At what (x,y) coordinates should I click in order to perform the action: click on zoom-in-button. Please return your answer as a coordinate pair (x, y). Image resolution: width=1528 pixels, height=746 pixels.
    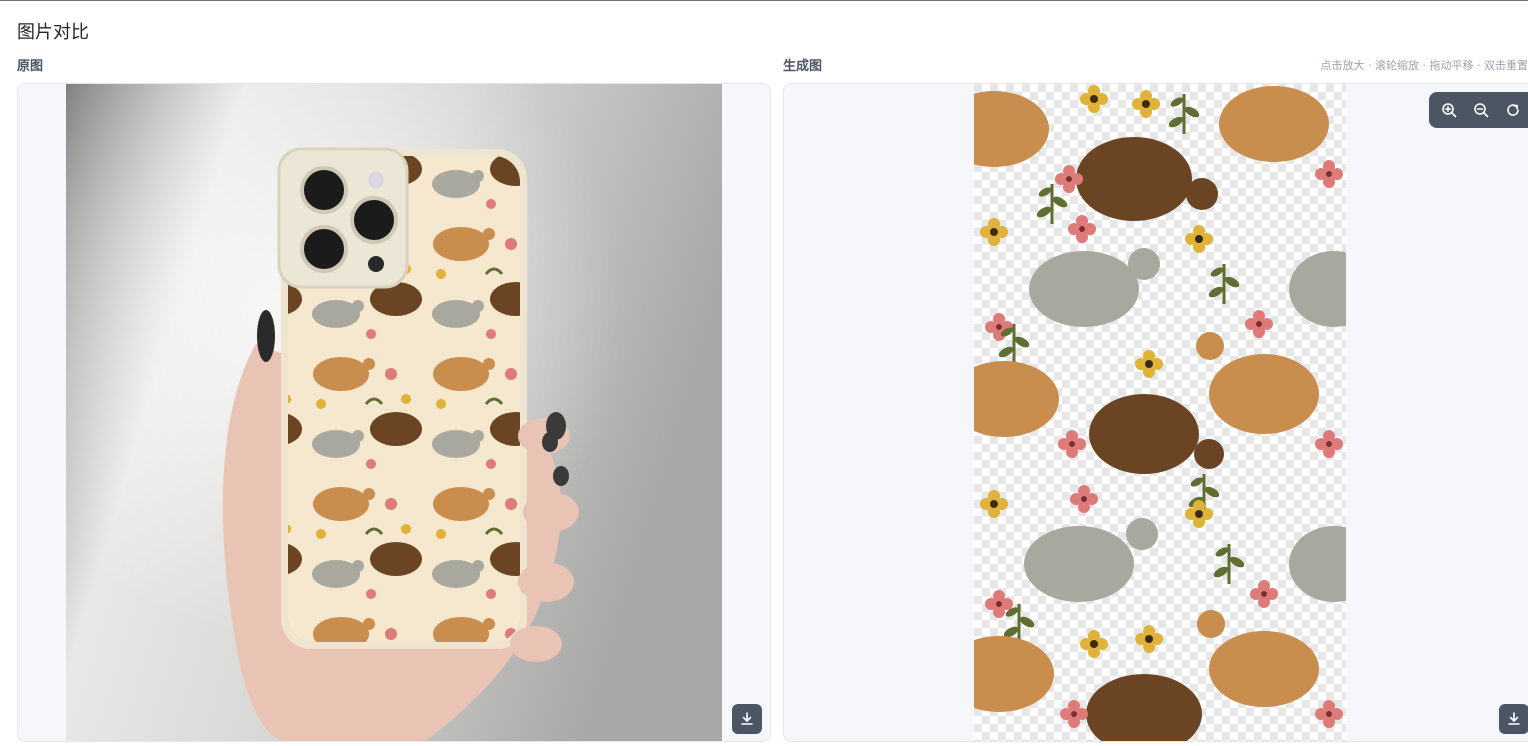
    Looking at the image, I should click on (1449, 110).